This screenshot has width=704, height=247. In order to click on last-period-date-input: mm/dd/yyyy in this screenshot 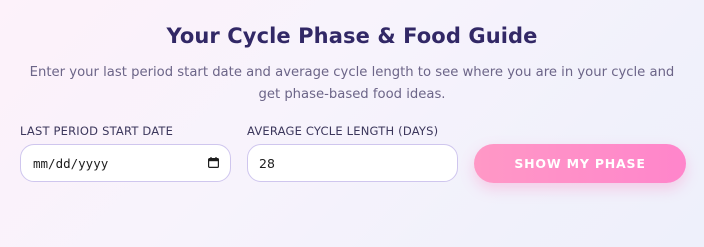, I will do `click(125, 163)`.